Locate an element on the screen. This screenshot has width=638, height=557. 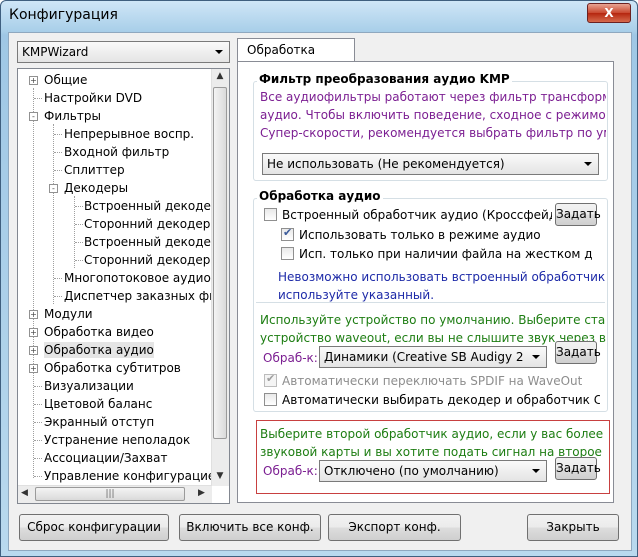
tree-item-screen-margin: Экранный отступ is located at coordinates (99, 422).